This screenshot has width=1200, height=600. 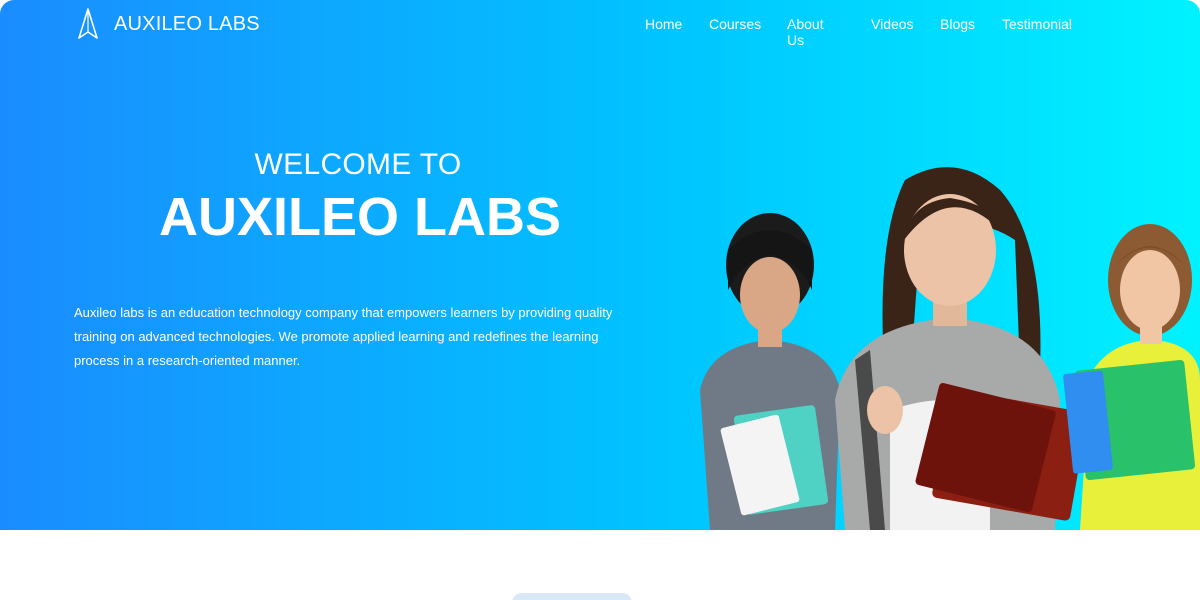 I want to click on nav-about-us: About Us, so click(x=805, y=32).